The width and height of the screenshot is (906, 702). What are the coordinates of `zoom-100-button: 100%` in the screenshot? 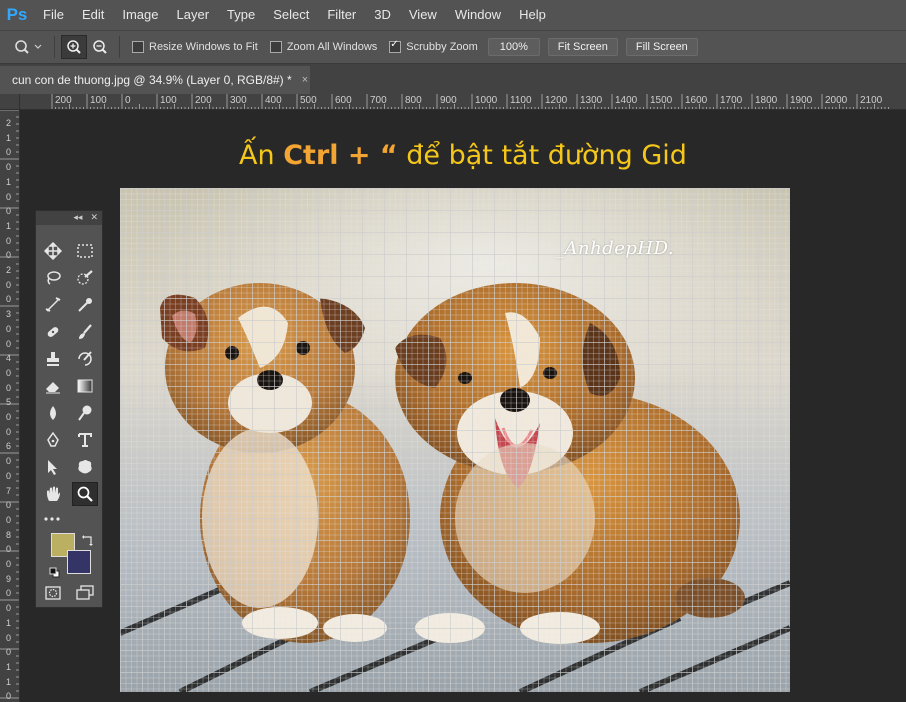 It's located at (513, 47).